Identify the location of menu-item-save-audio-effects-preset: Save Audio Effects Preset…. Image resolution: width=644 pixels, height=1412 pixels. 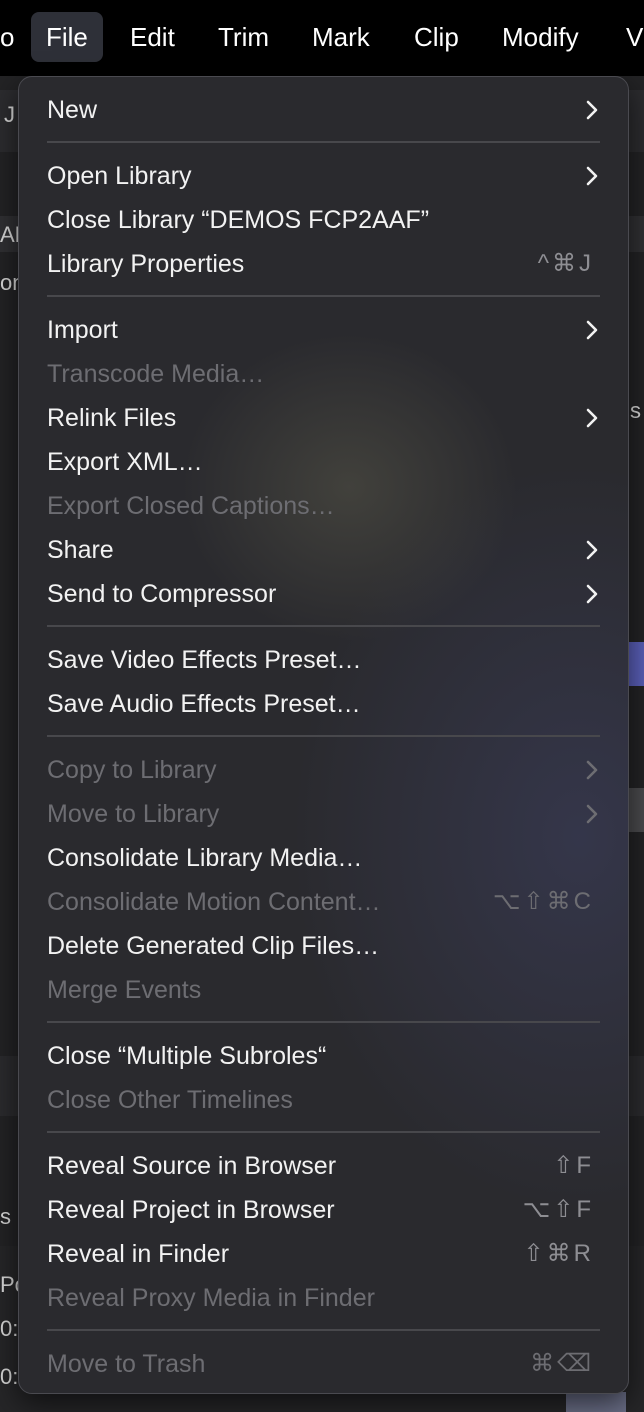
(323, 704).